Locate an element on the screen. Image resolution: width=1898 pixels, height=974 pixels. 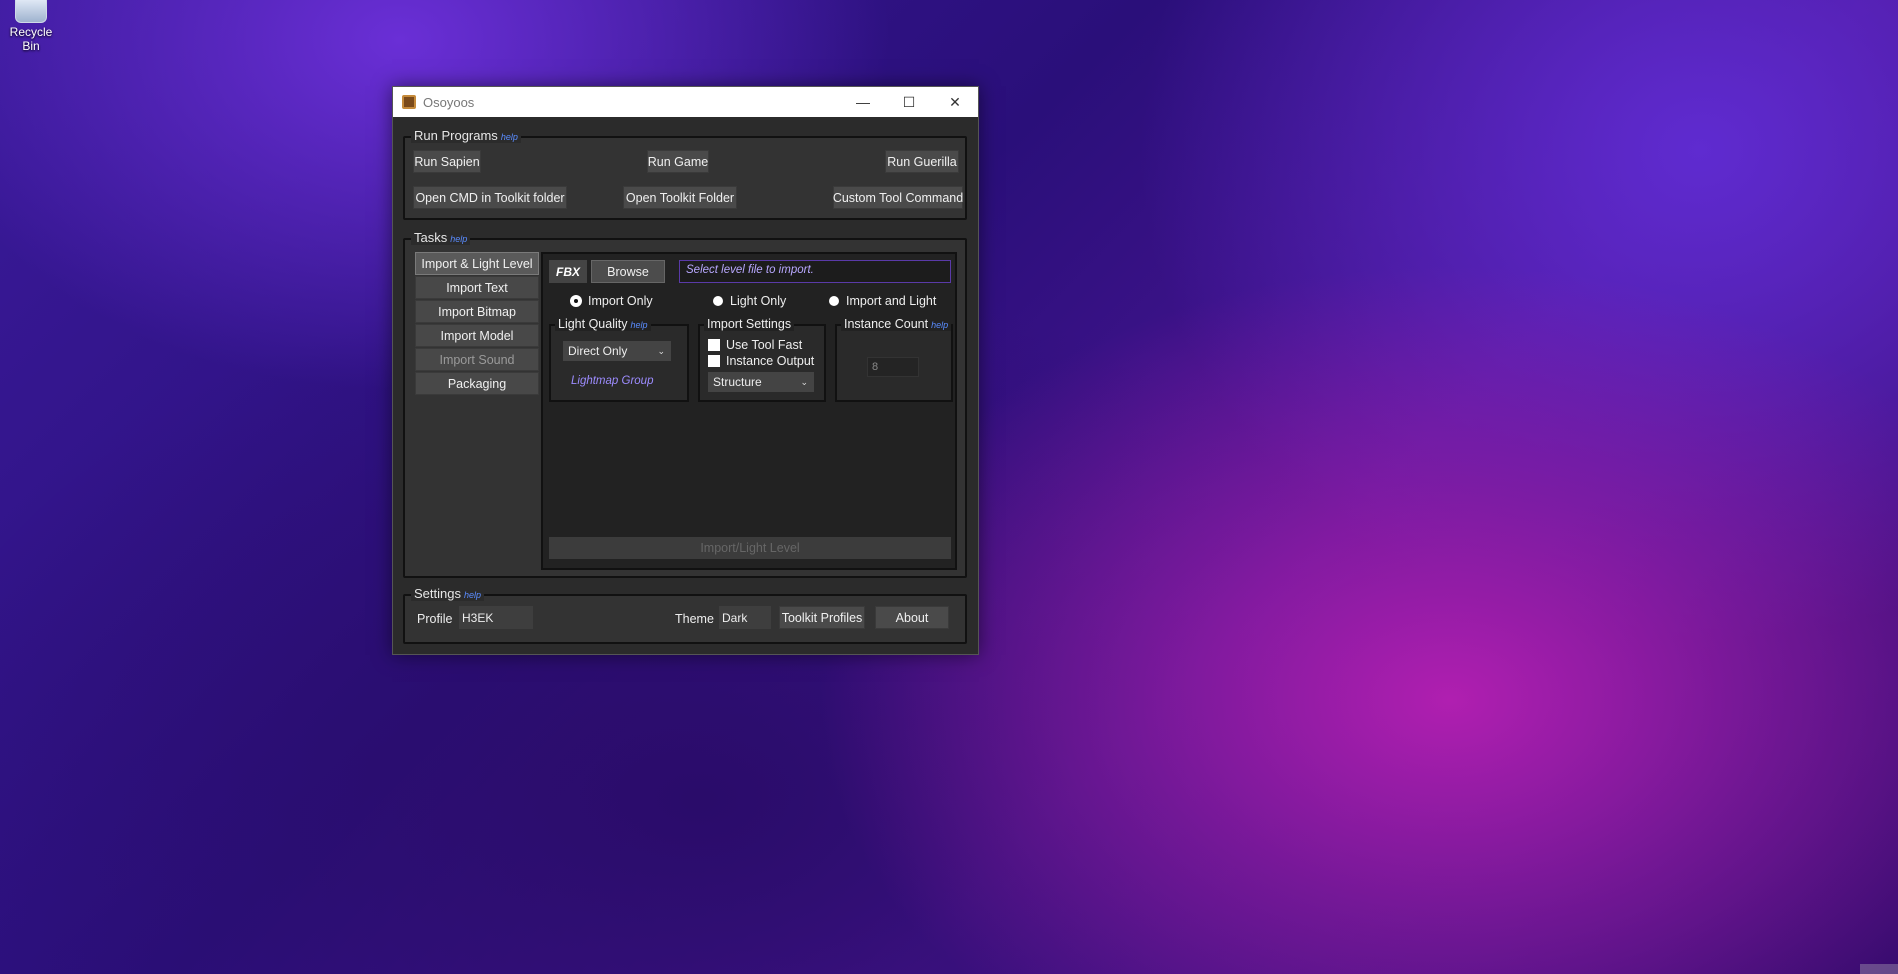
profile-label: Profile is located at coordinates (435, 619).